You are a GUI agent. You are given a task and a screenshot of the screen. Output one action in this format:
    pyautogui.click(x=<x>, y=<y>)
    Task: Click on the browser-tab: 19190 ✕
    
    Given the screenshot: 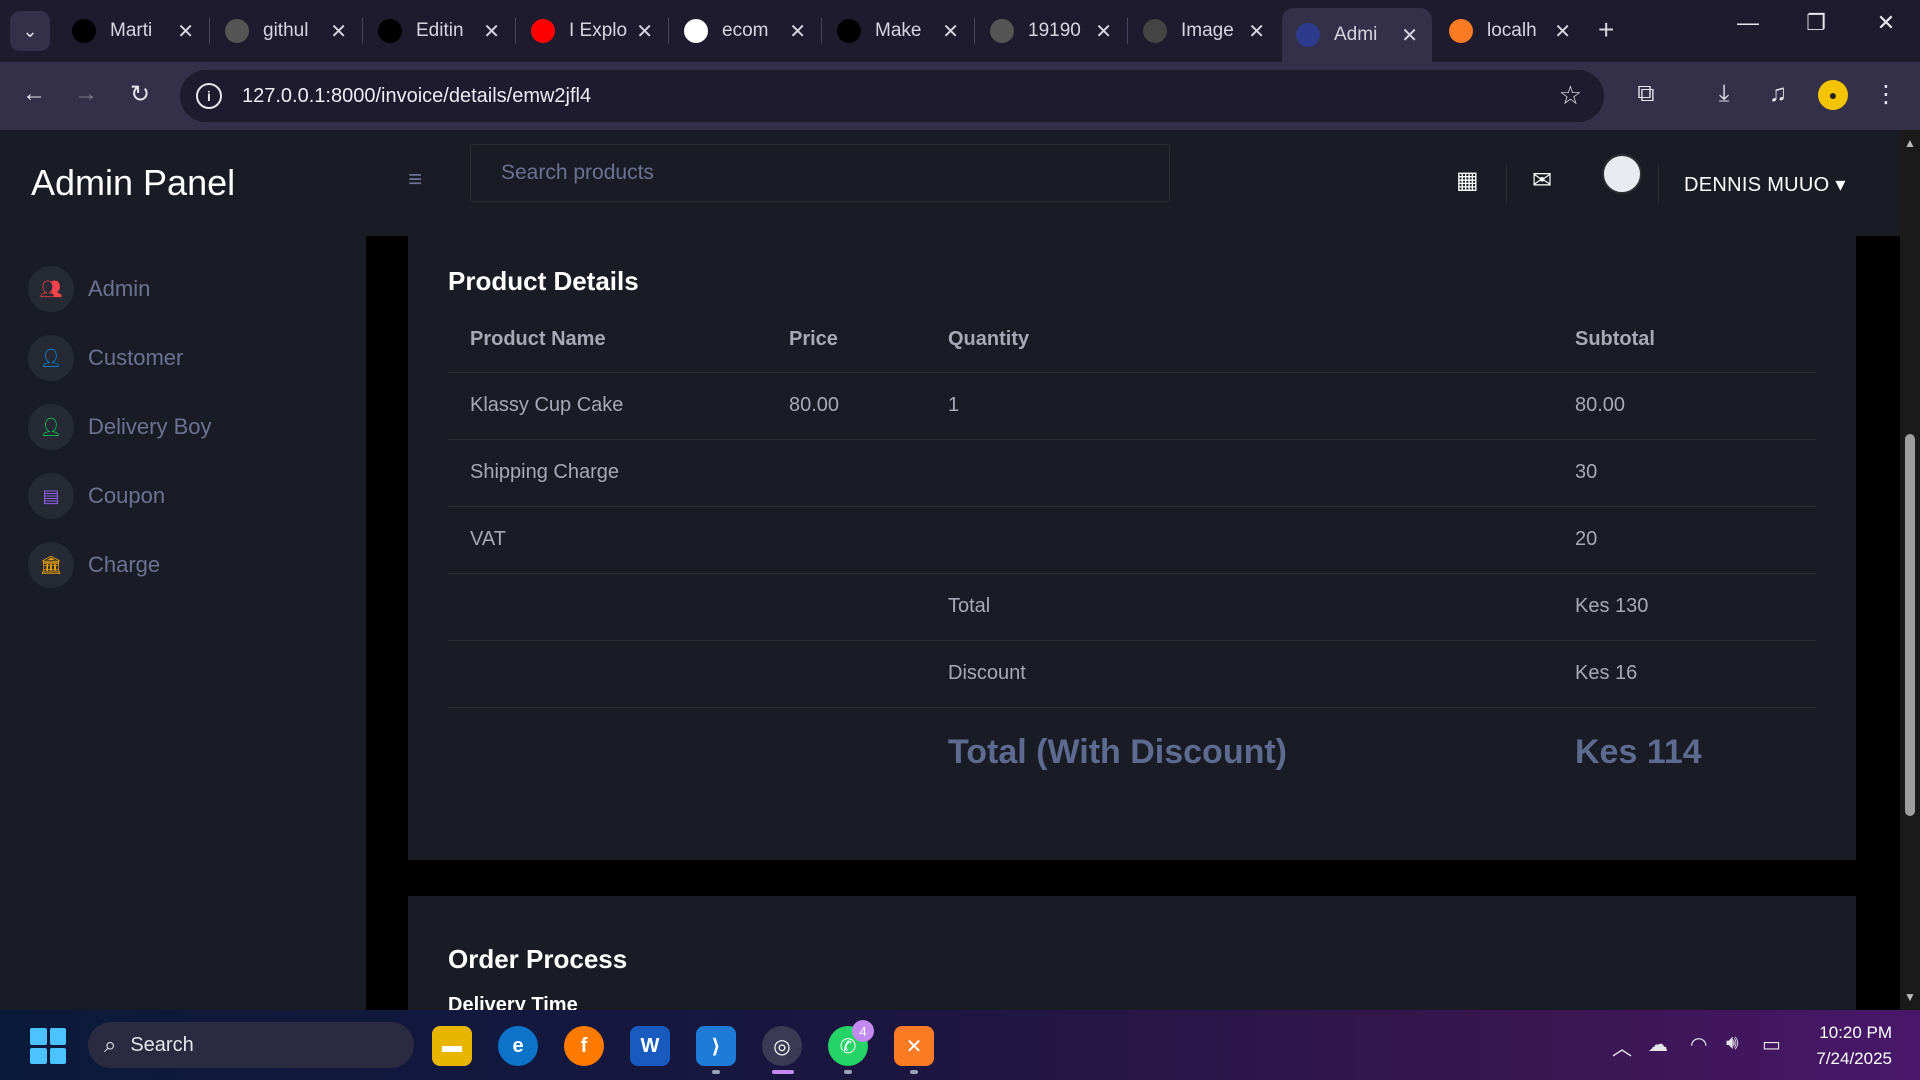 What is the action you would take?
    pyautogui.click(x=1051, y=31)
    